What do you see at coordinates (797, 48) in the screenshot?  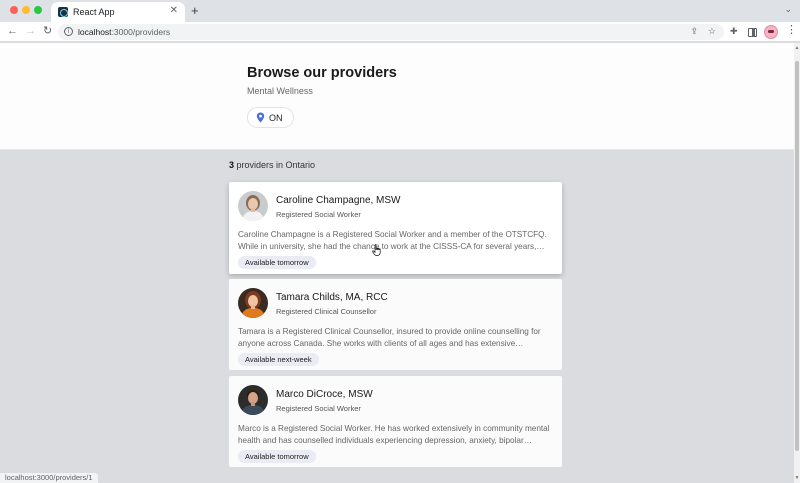 I see `scroll-up-arrow-icon: ▲` at bounding box center [797, 48].